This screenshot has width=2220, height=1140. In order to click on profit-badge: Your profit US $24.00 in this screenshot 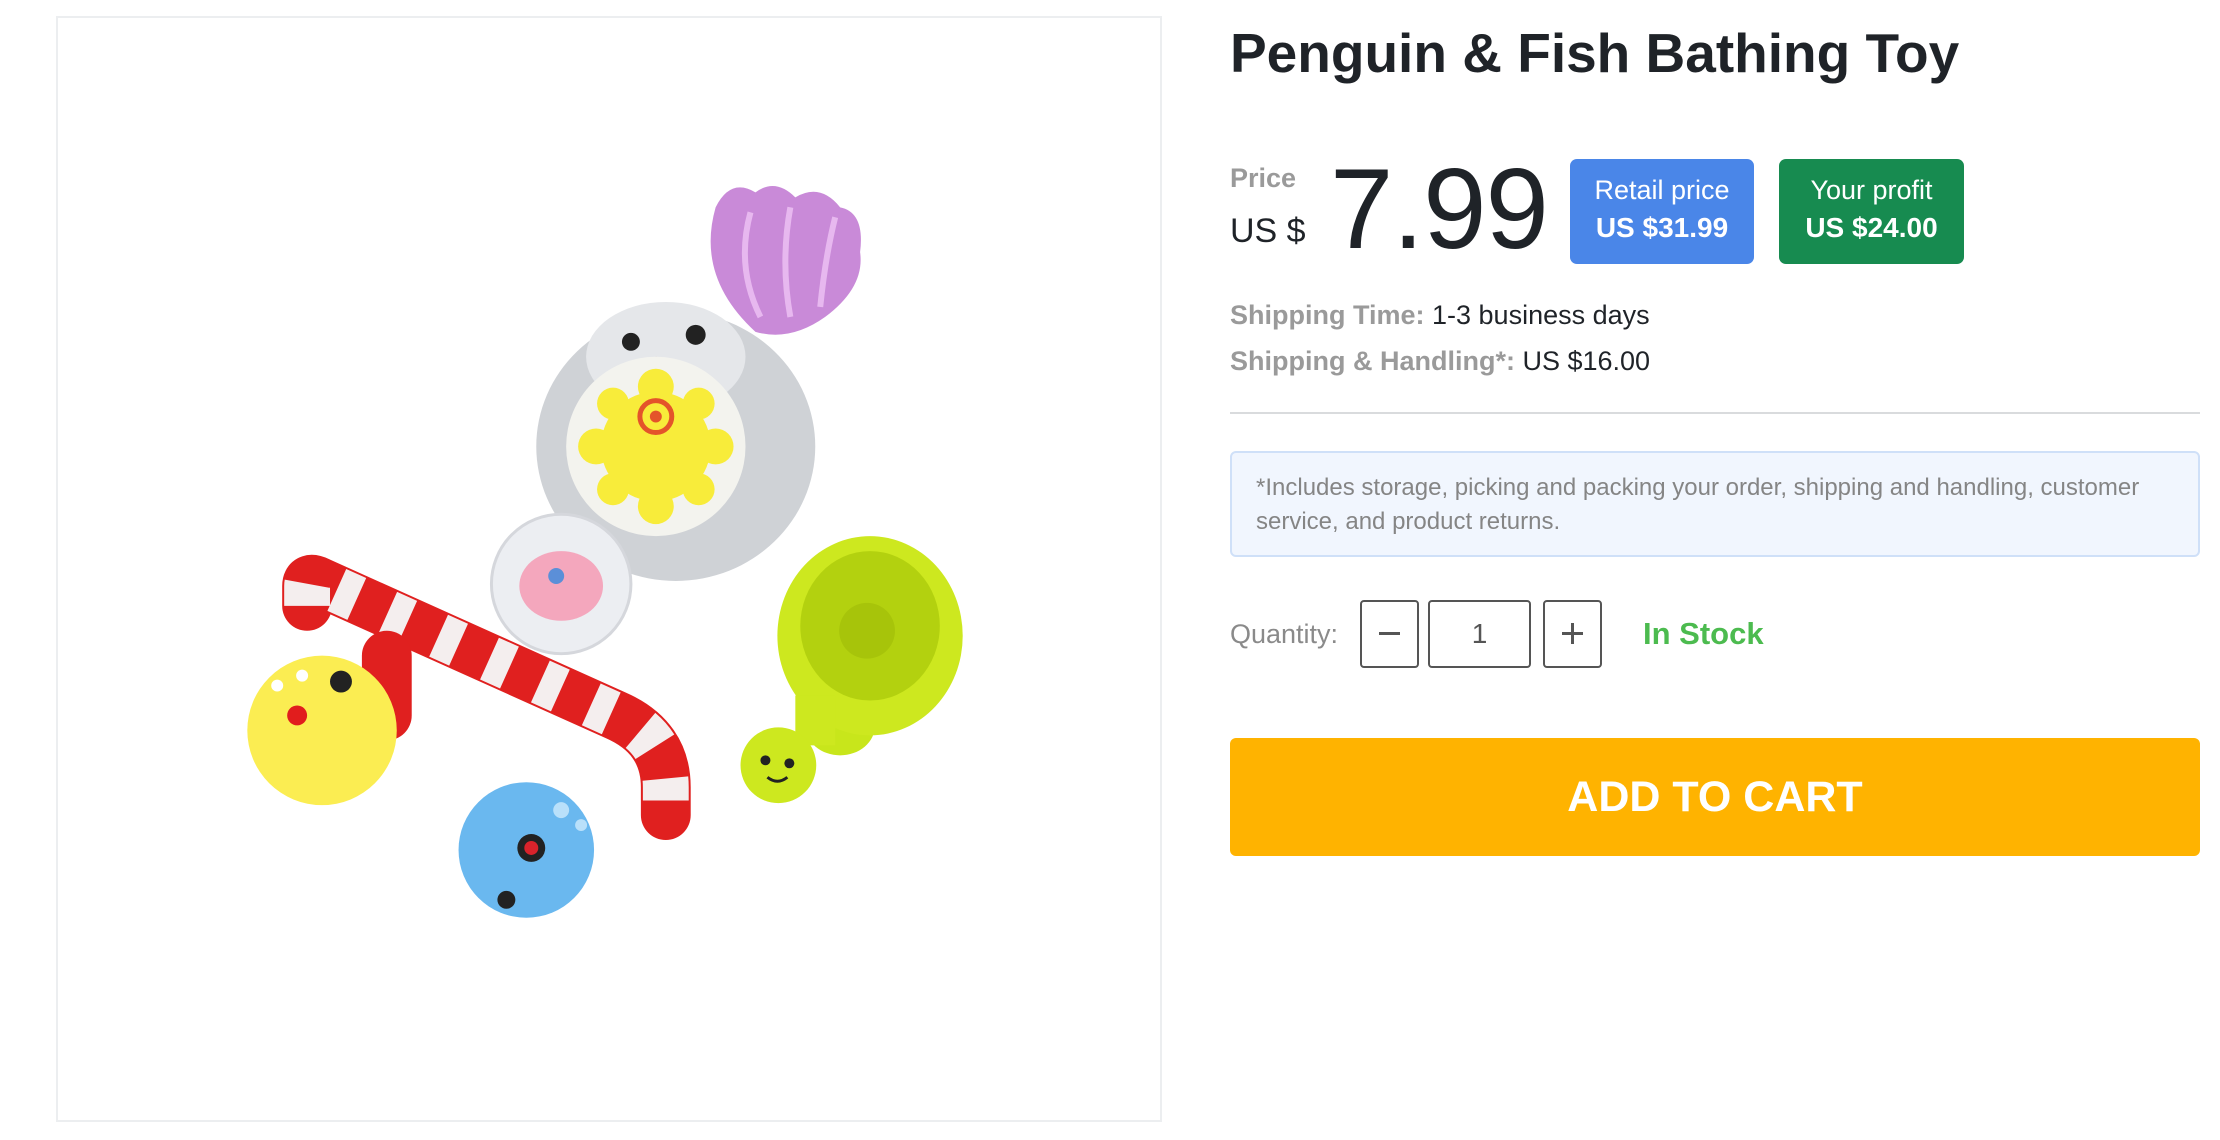, I will do `click(1871, 211)`.